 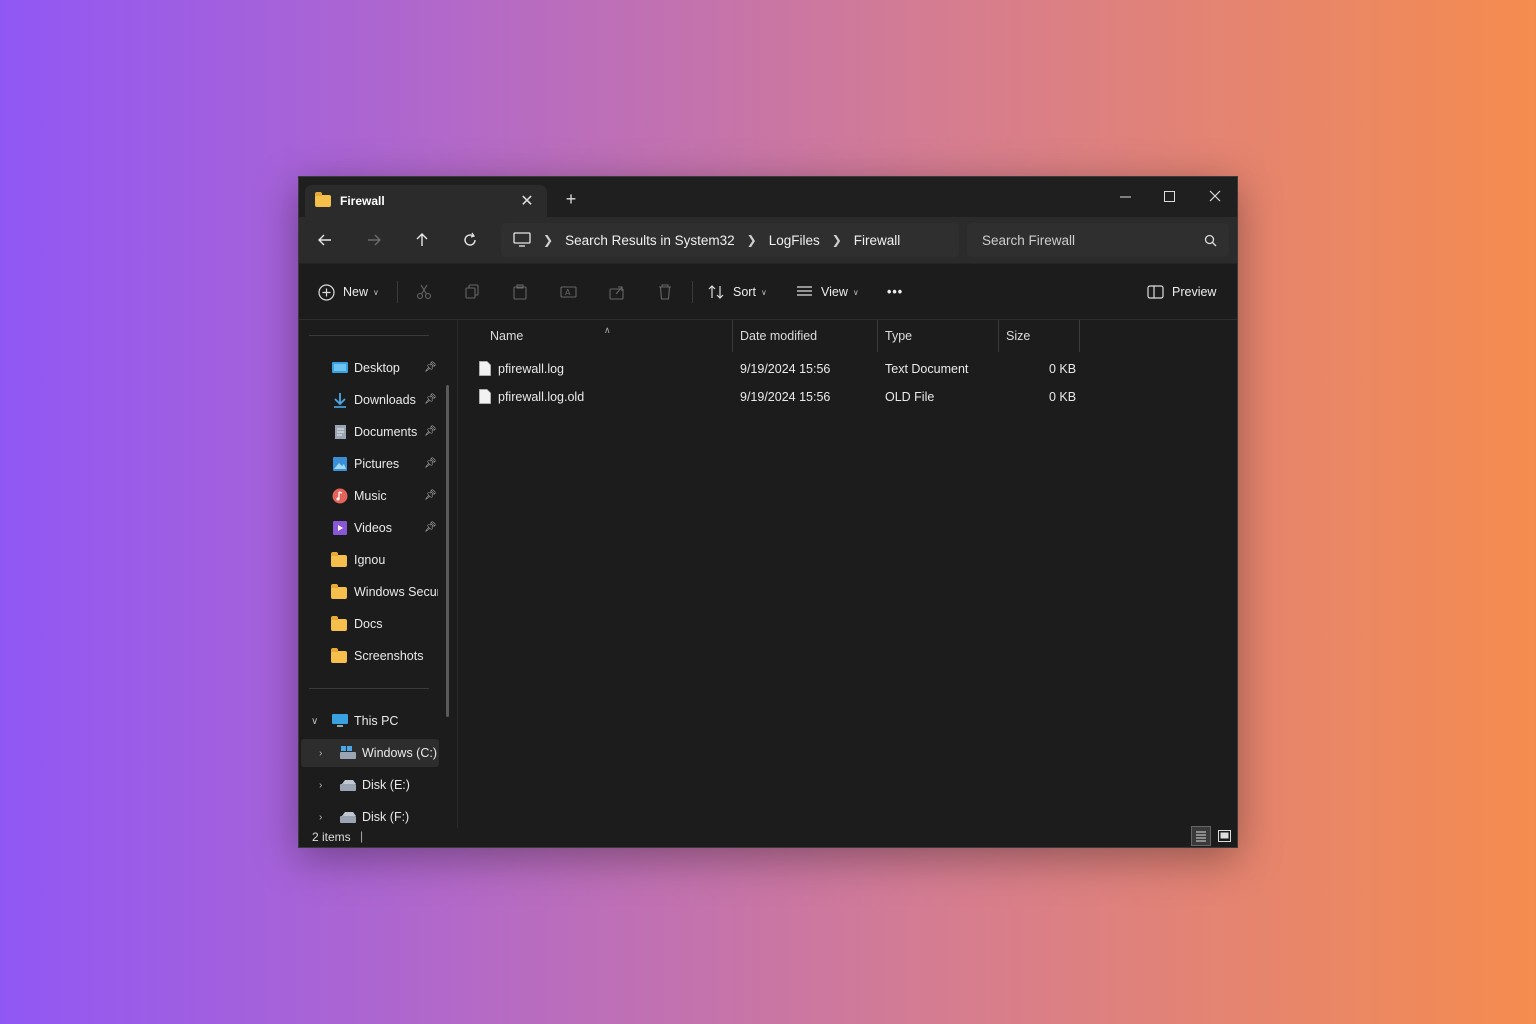 What do you see at coordinates (506, 336) in the screenshot?
I see `column-header-name: Name` at bounding box center [506, 336].